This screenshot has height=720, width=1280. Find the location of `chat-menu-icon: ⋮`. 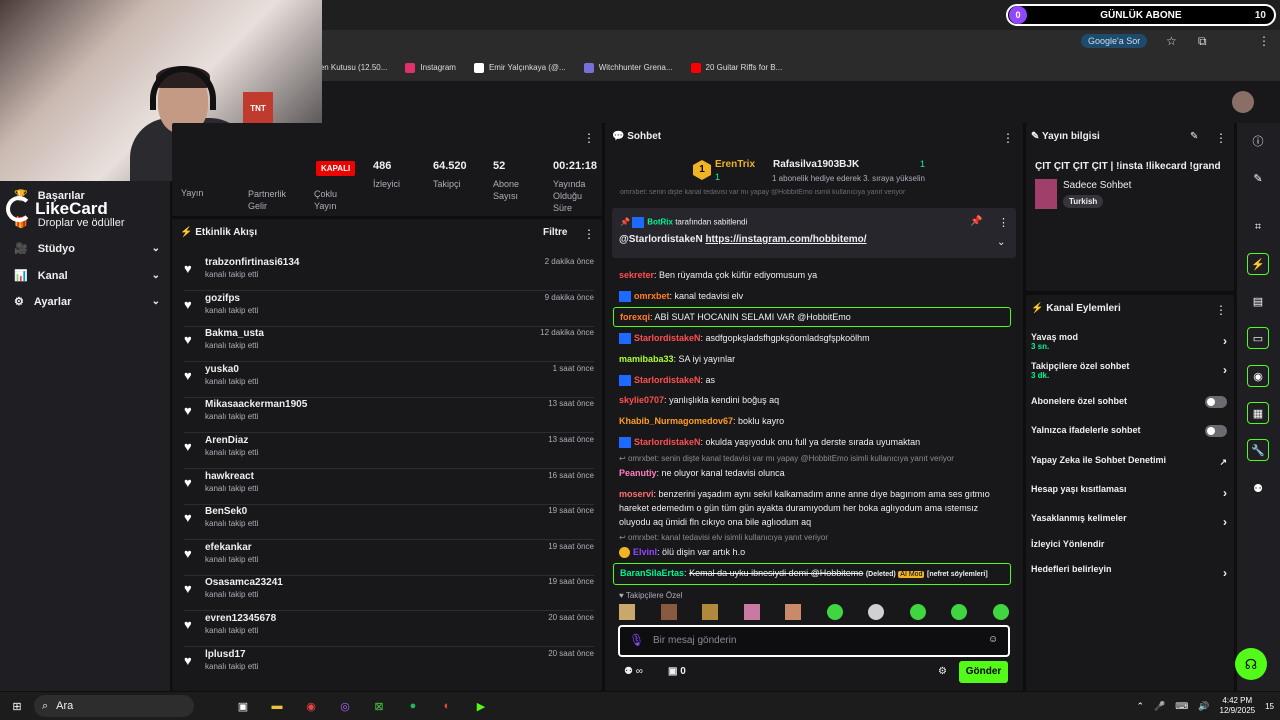

chat-menu-icon: ⋮ is located at coordinates (1008, 138).